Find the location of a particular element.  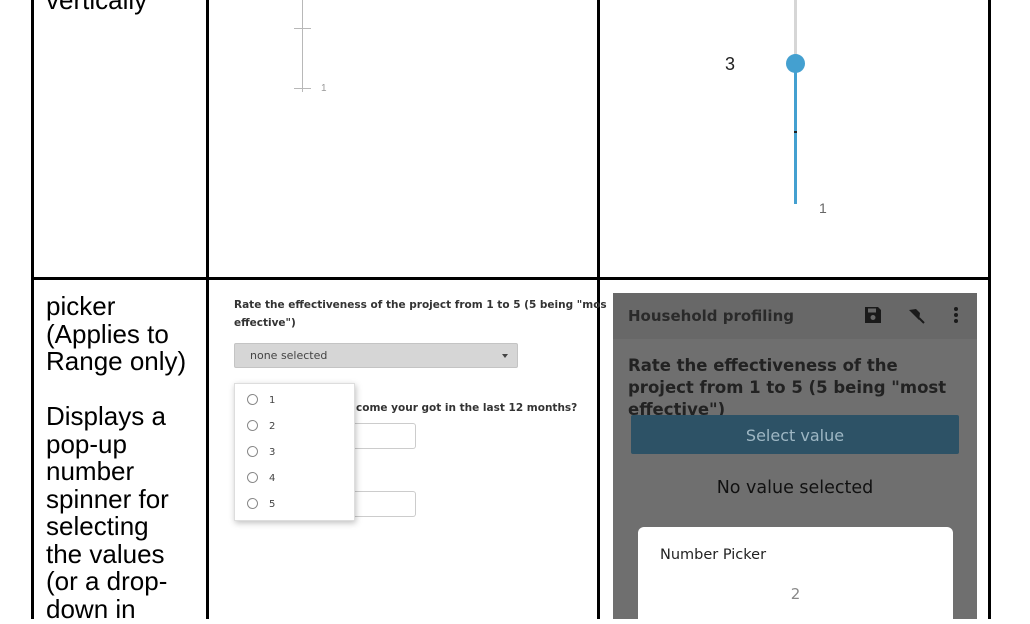

save-icon is located at coordinates (873, 315).